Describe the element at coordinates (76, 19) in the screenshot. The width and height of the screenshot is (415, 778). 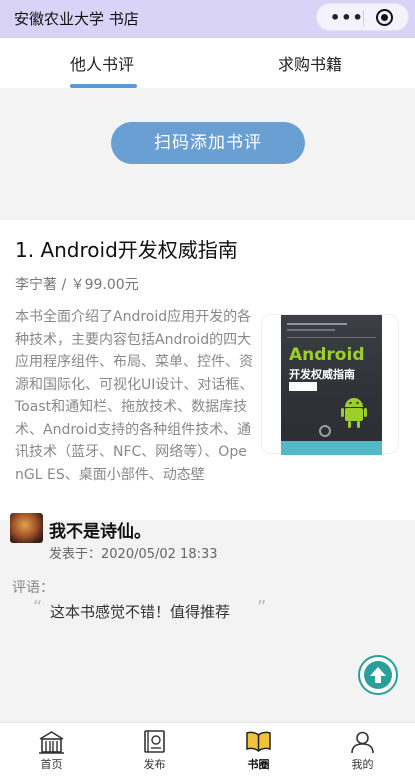
I see `app-title: 安徽农业大学 书店` at that location.